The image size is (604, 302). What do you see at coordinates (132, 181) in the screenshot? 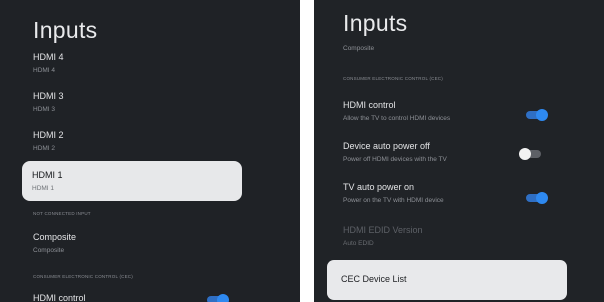
I see `input-item-hdmi-1: HDMI 1 HDMI 1` at bounding box center [132, 181].